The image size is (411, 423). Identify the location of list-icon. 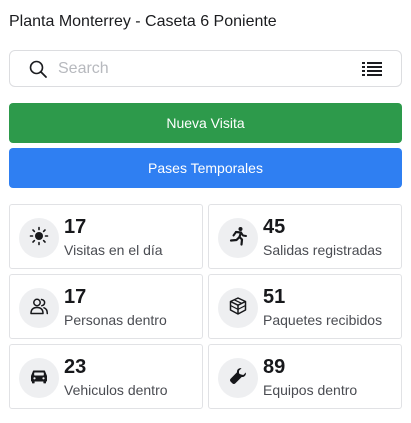
(372, 69).